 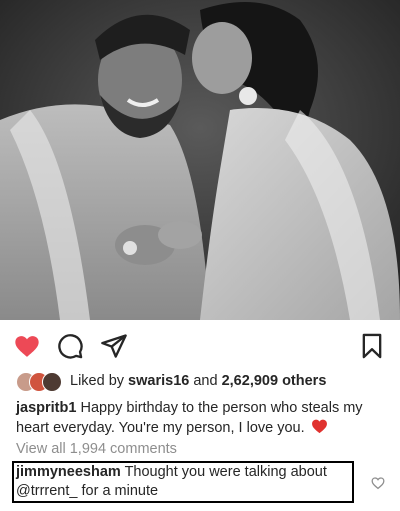 What do you see at coordinates (200, 345) in the screenshot?
I see `post-action-bar` at bounding box center [200, 345].